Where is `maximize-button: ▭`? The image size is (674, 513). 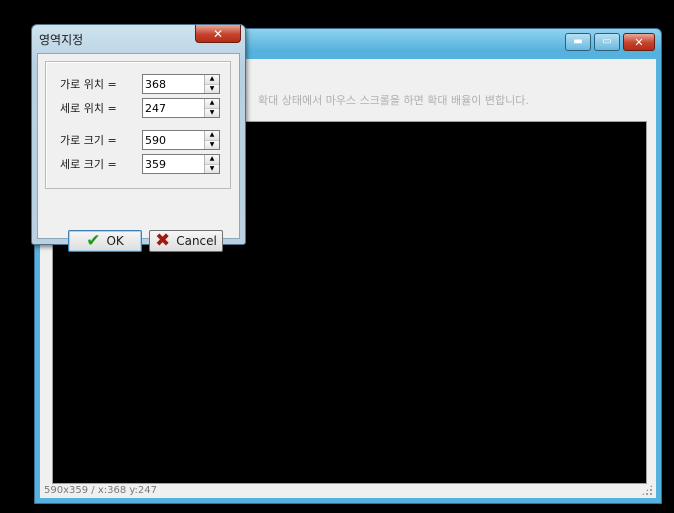
maximize-button: ▭ is located at coordinates (607, 42).